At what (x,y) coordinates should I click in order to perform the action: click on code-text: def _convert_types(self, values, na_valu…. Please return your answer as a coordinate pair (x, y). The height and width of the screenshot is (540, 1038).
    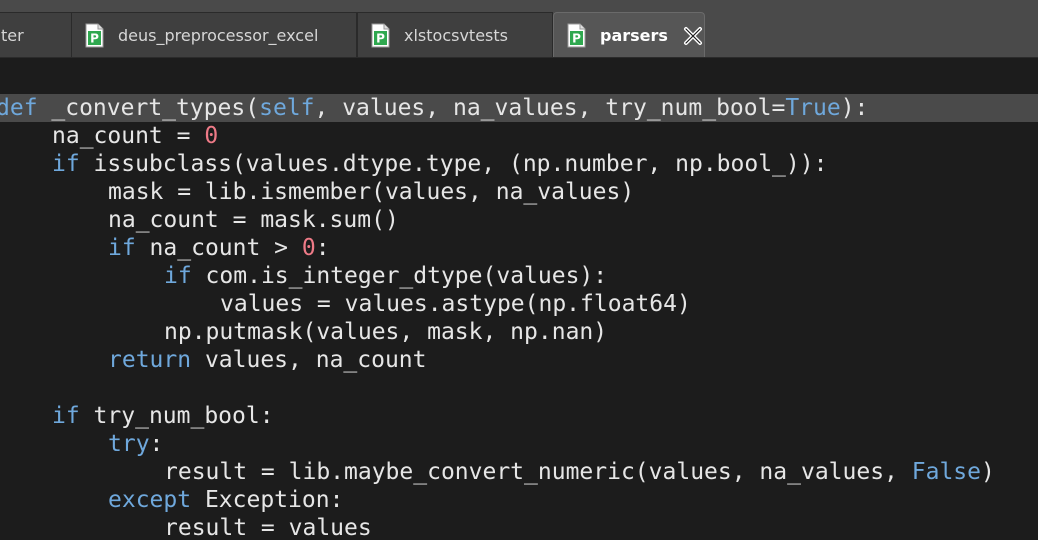
    Looking at the image, I should click on (434, 108).